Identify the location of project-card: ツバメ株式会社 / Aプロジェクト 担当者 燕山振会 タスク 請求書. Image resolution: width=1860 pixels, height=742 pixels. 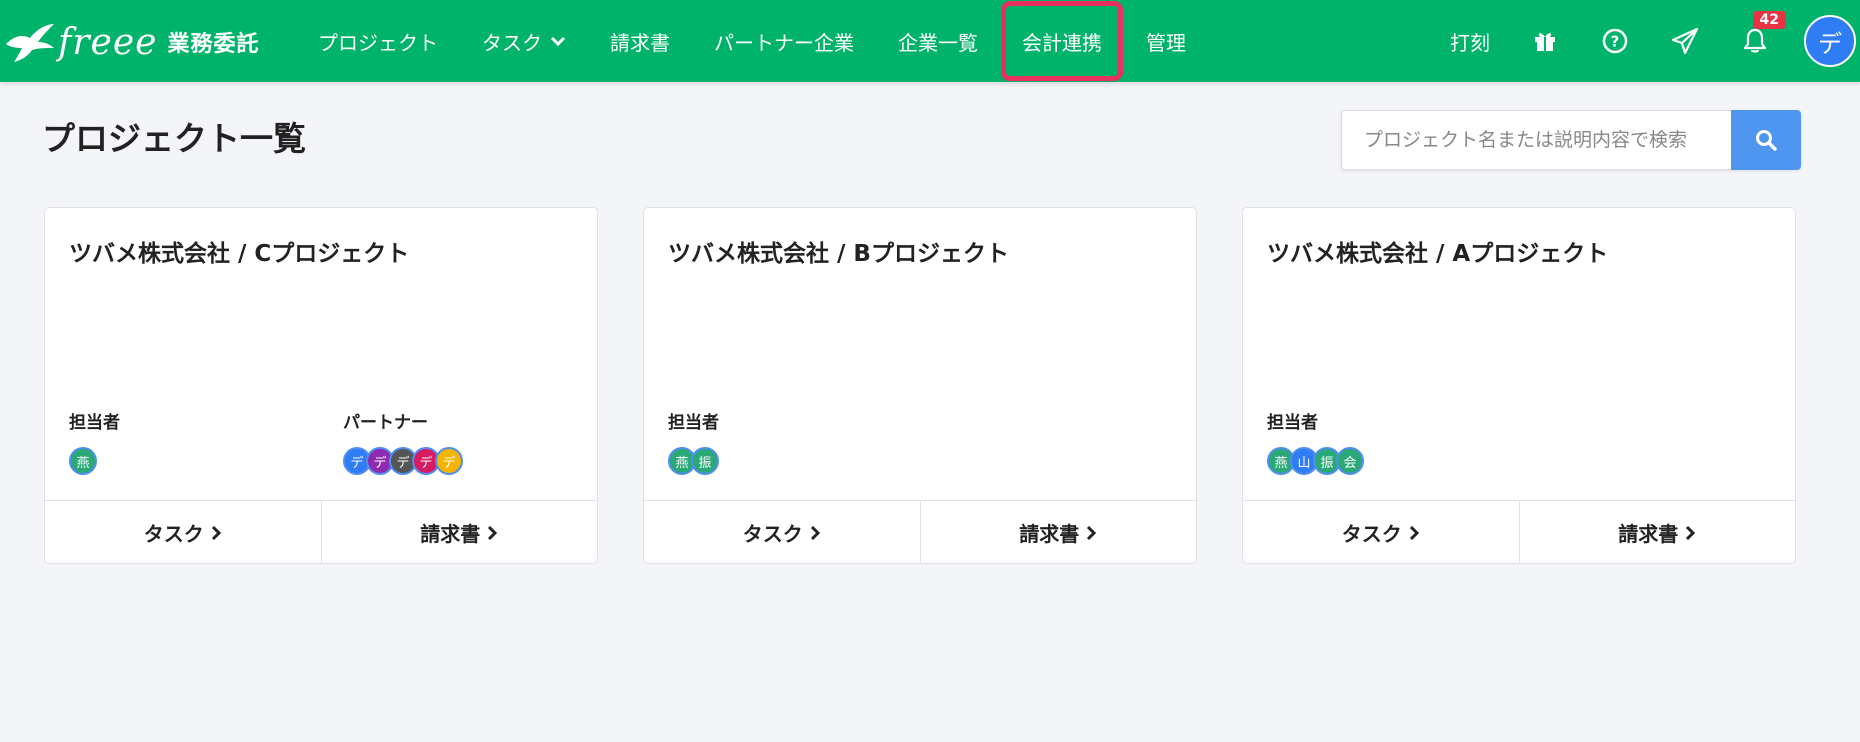
(1519, 385).